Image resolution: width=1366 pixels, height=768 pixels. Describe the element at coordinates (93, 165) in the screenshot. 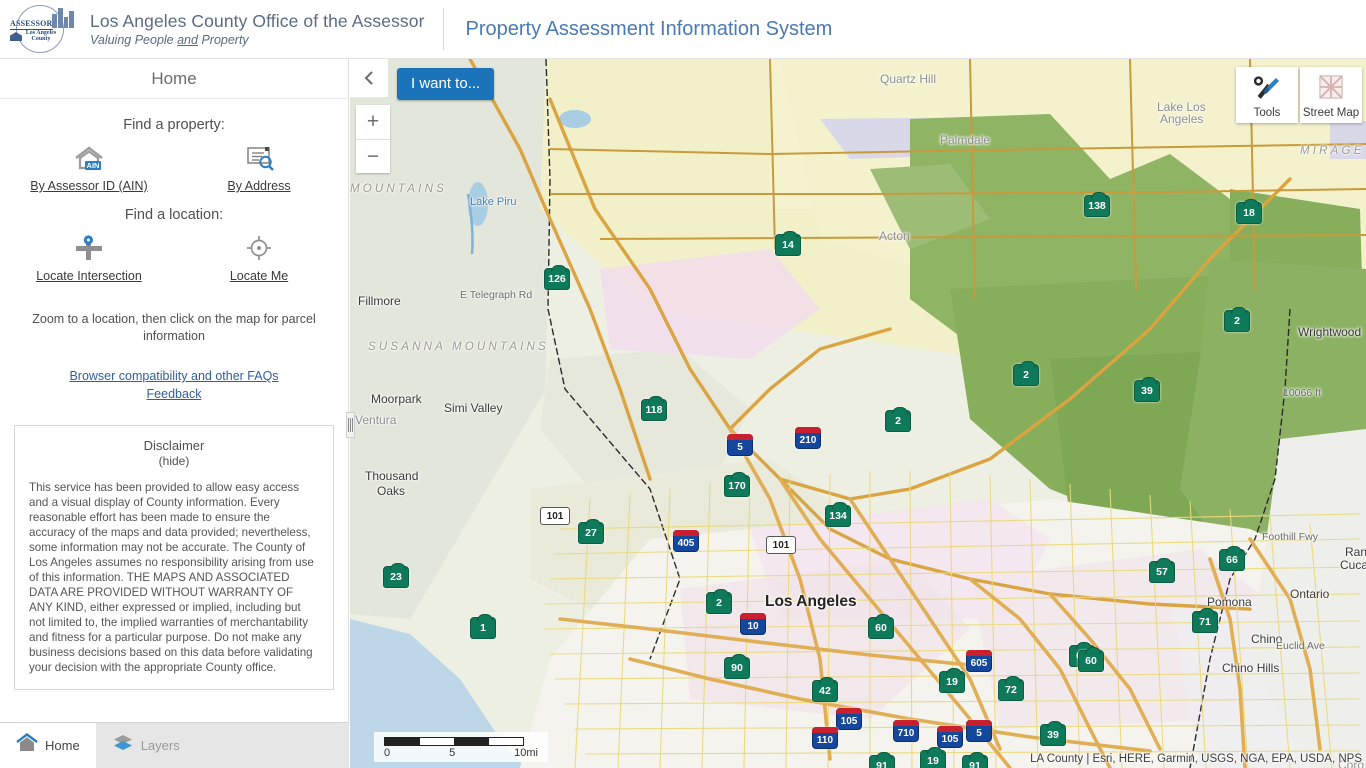

I see `svg-text: AIN` at that location.